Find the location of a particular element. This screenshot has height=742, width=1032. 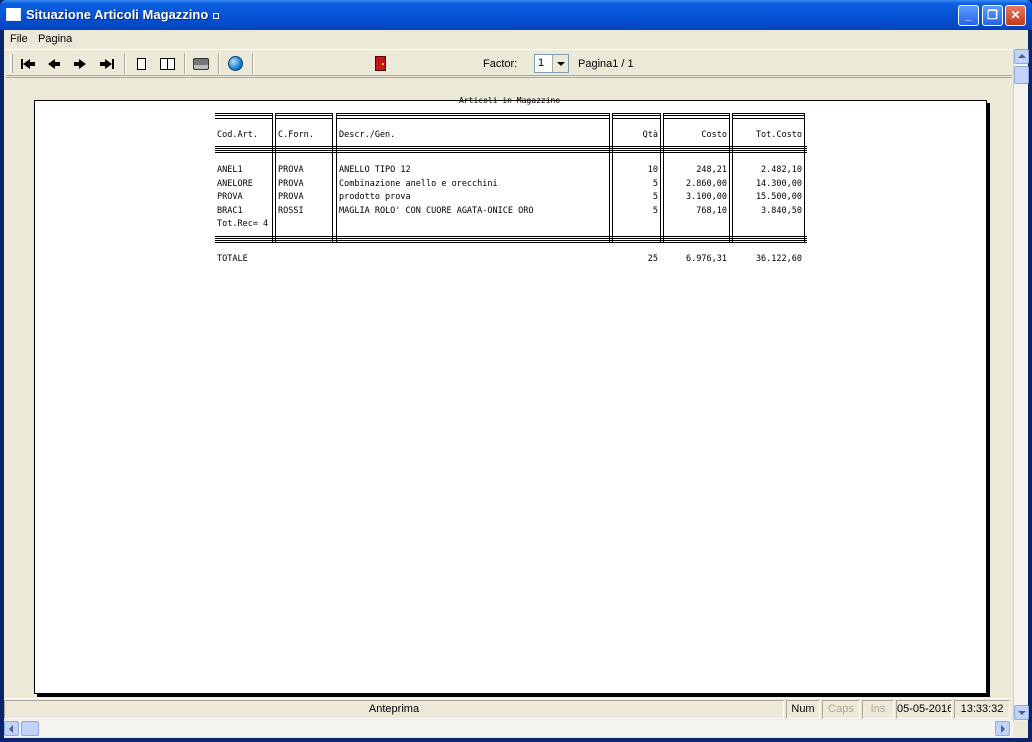

print-button is located at coordinates (201, 63).